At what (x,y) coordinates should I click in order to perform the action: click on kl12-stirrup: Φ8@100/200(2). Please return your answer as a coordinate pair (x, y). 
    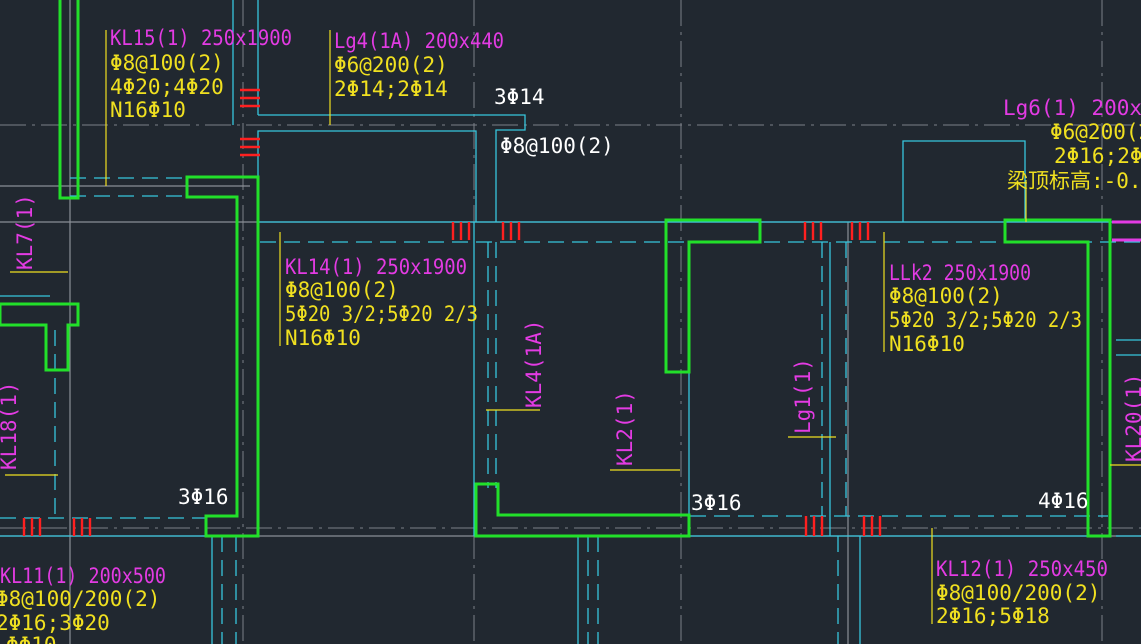
    Looking at the image, I should click on (1018, 593).